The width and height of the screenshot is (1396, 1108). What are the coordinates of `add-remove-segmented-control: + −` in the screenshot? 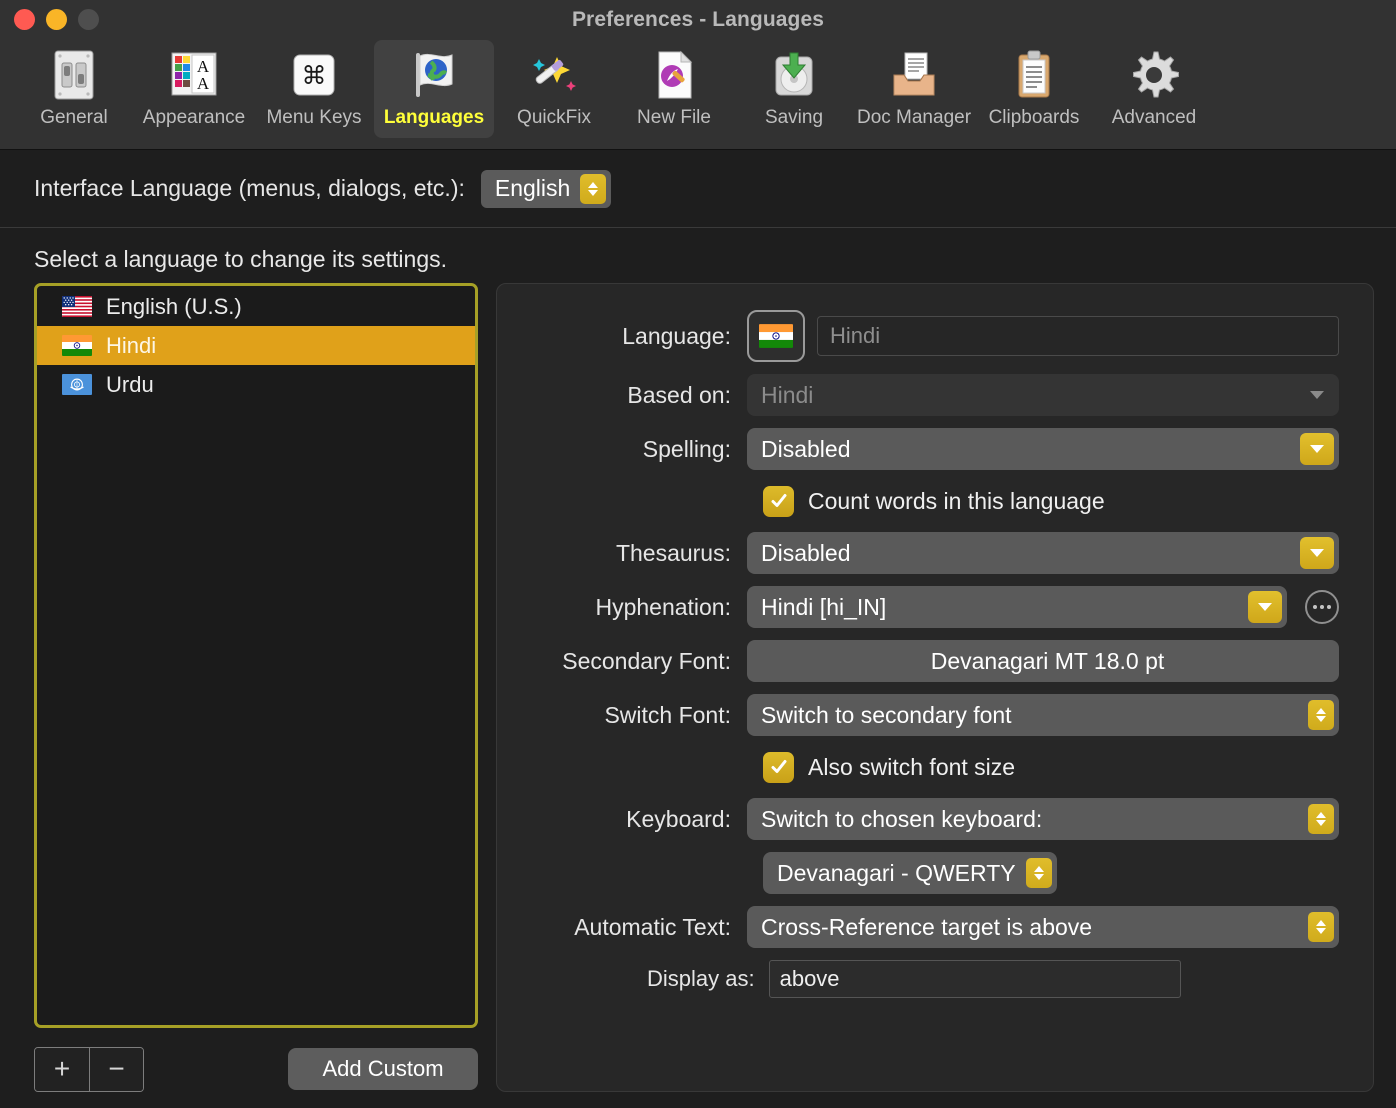 It's located at (89, 1069).